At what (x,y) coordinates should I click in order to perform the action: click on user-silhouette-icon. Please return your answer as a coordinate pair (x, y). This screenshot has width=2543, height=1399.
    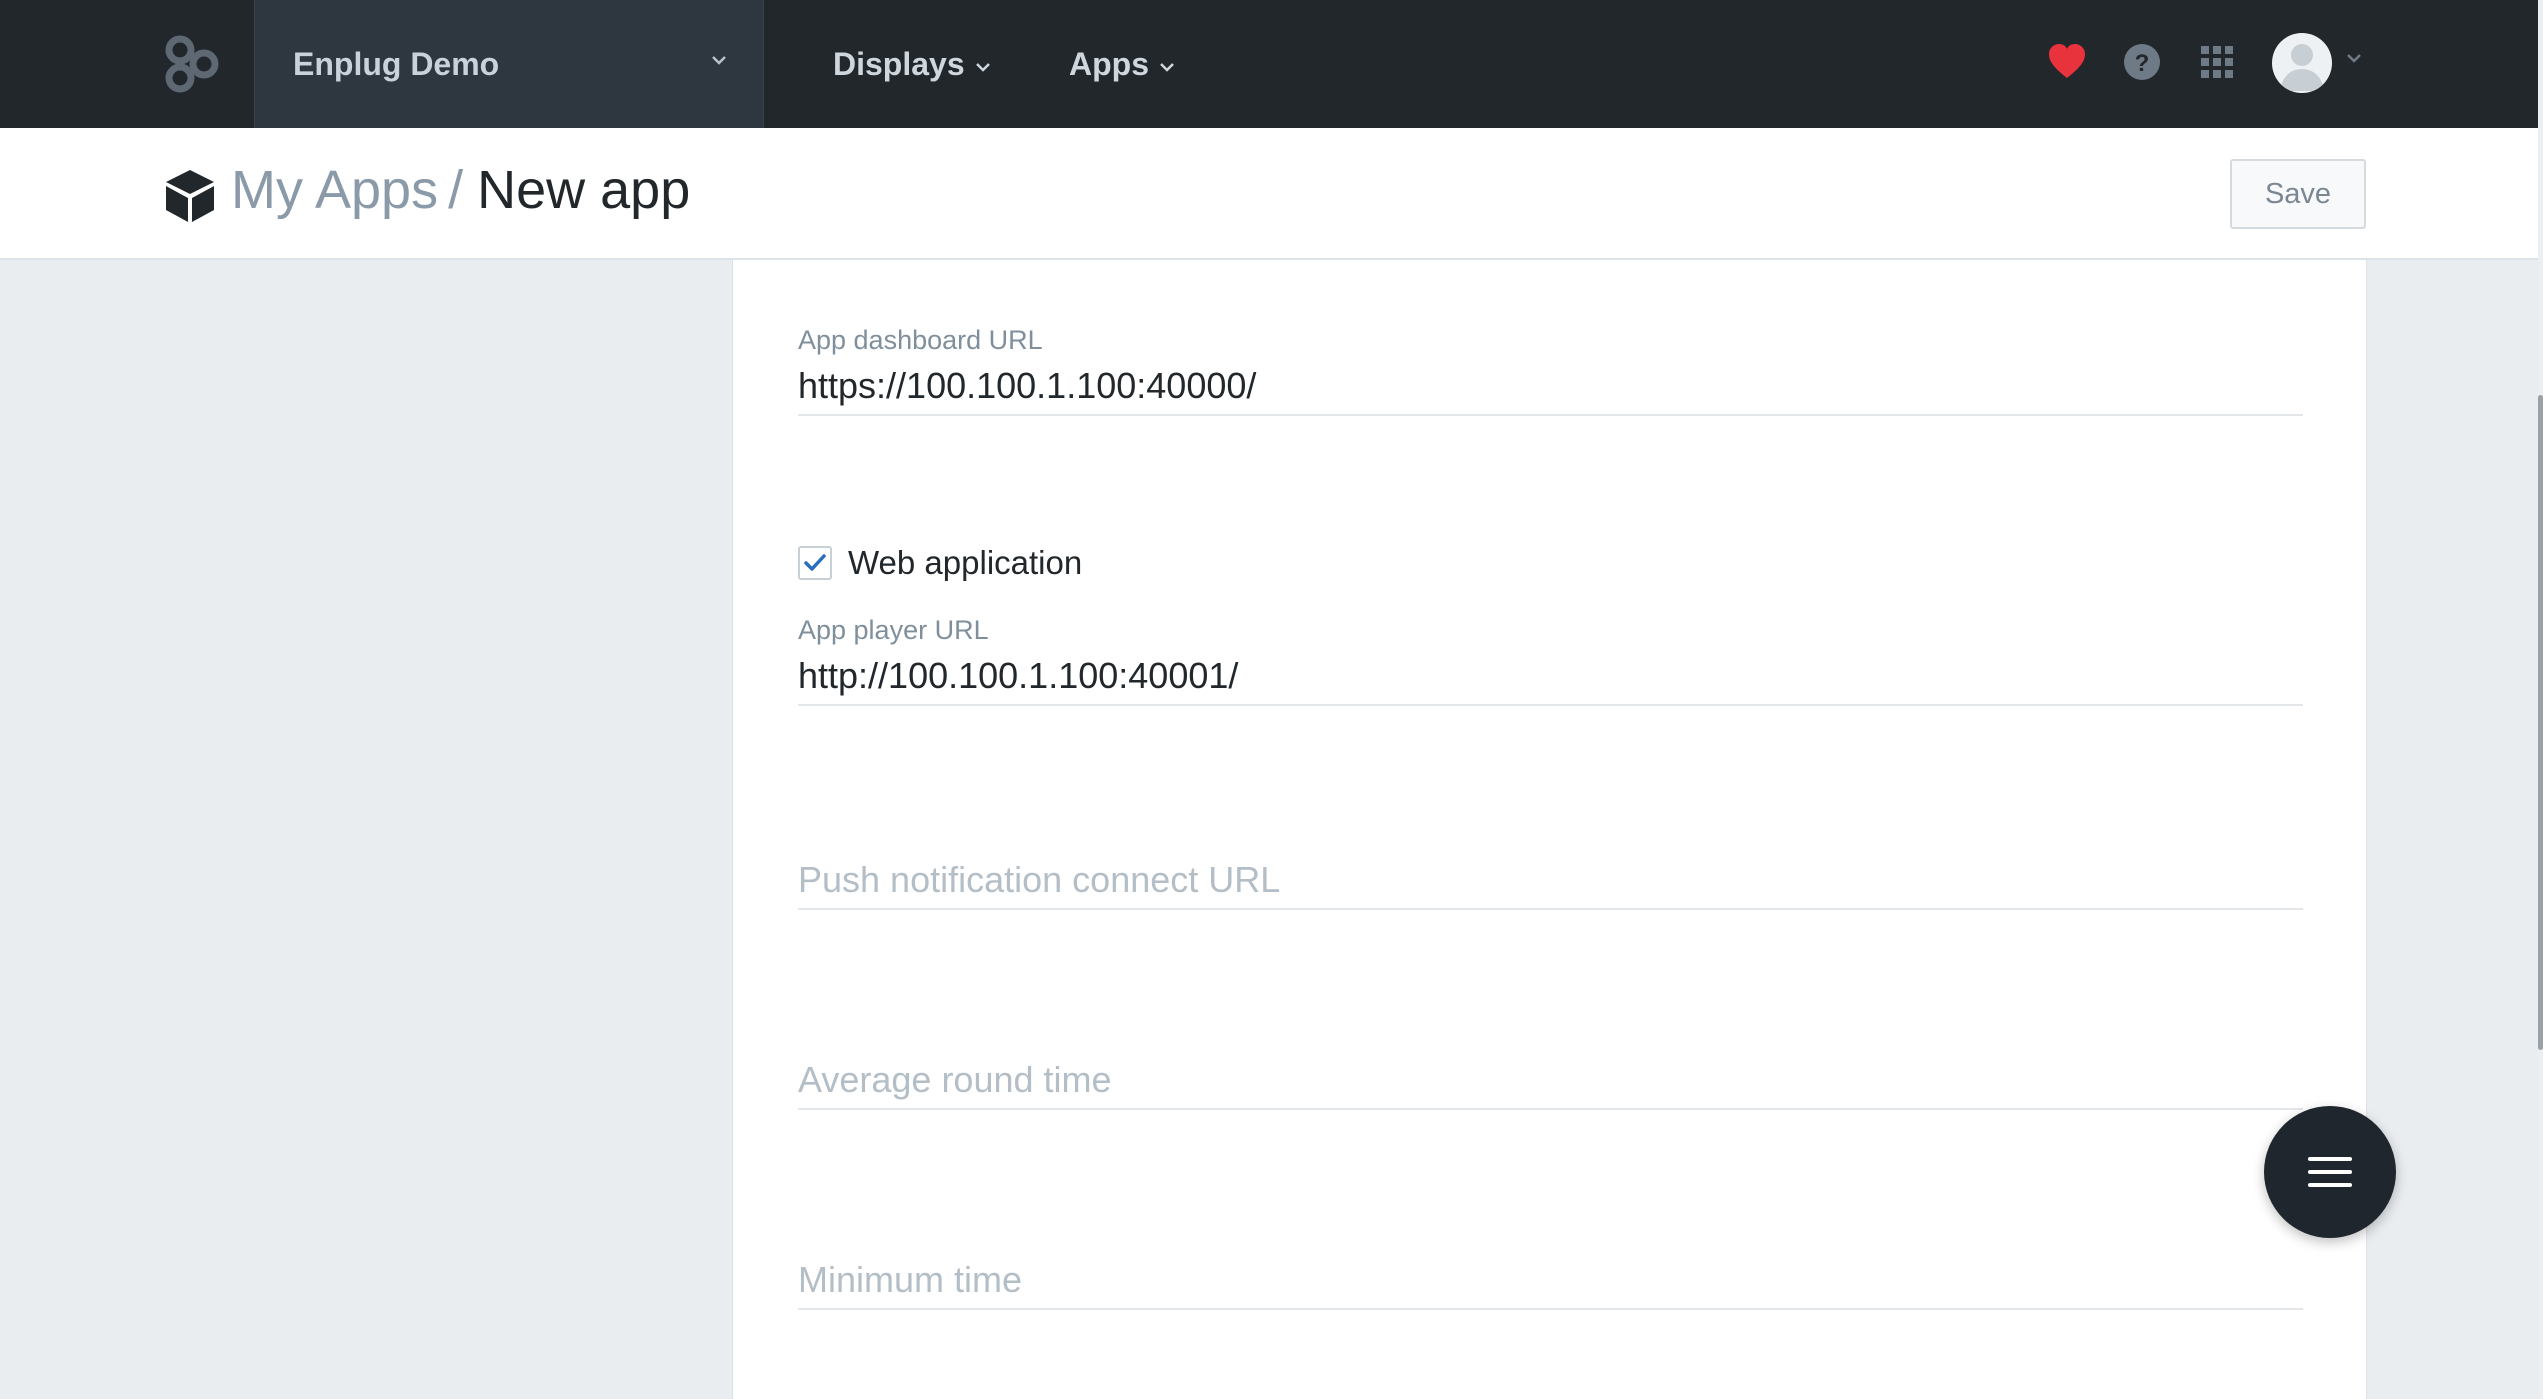
    Looking at the image, I should click on (2302, 67).